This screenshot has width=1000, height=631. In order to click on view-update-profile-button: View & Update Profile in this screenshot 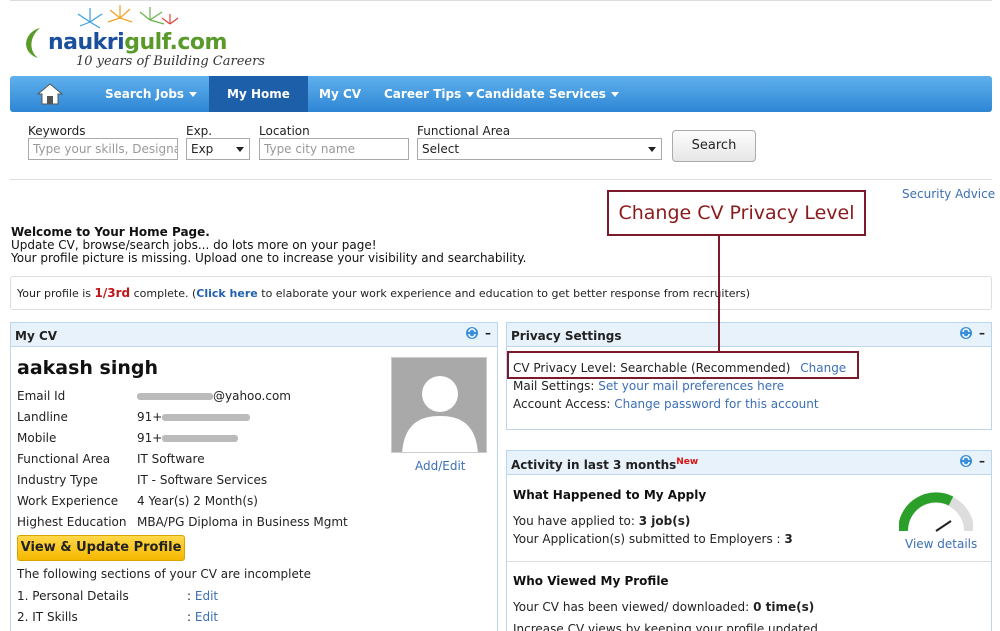, I will do `click(101, 548)`.